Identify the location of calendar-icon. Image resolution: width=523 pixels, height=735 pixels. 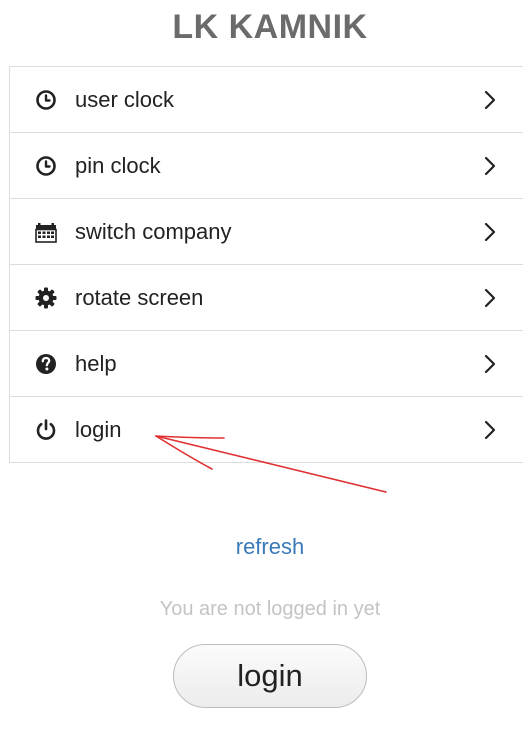
(46, 232).